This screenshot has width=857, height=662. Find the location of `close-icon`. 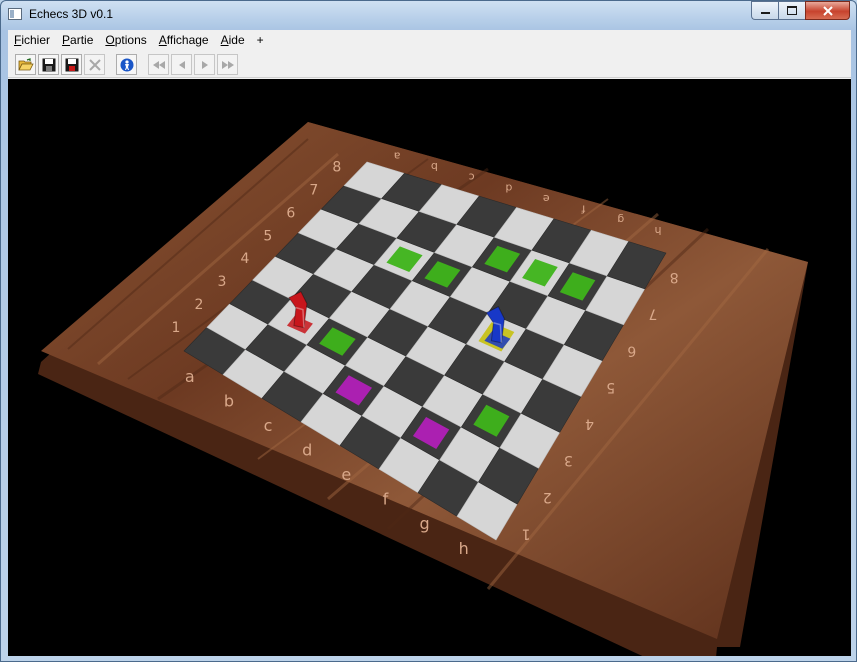

close-icon is located at coordinates (827, 10).